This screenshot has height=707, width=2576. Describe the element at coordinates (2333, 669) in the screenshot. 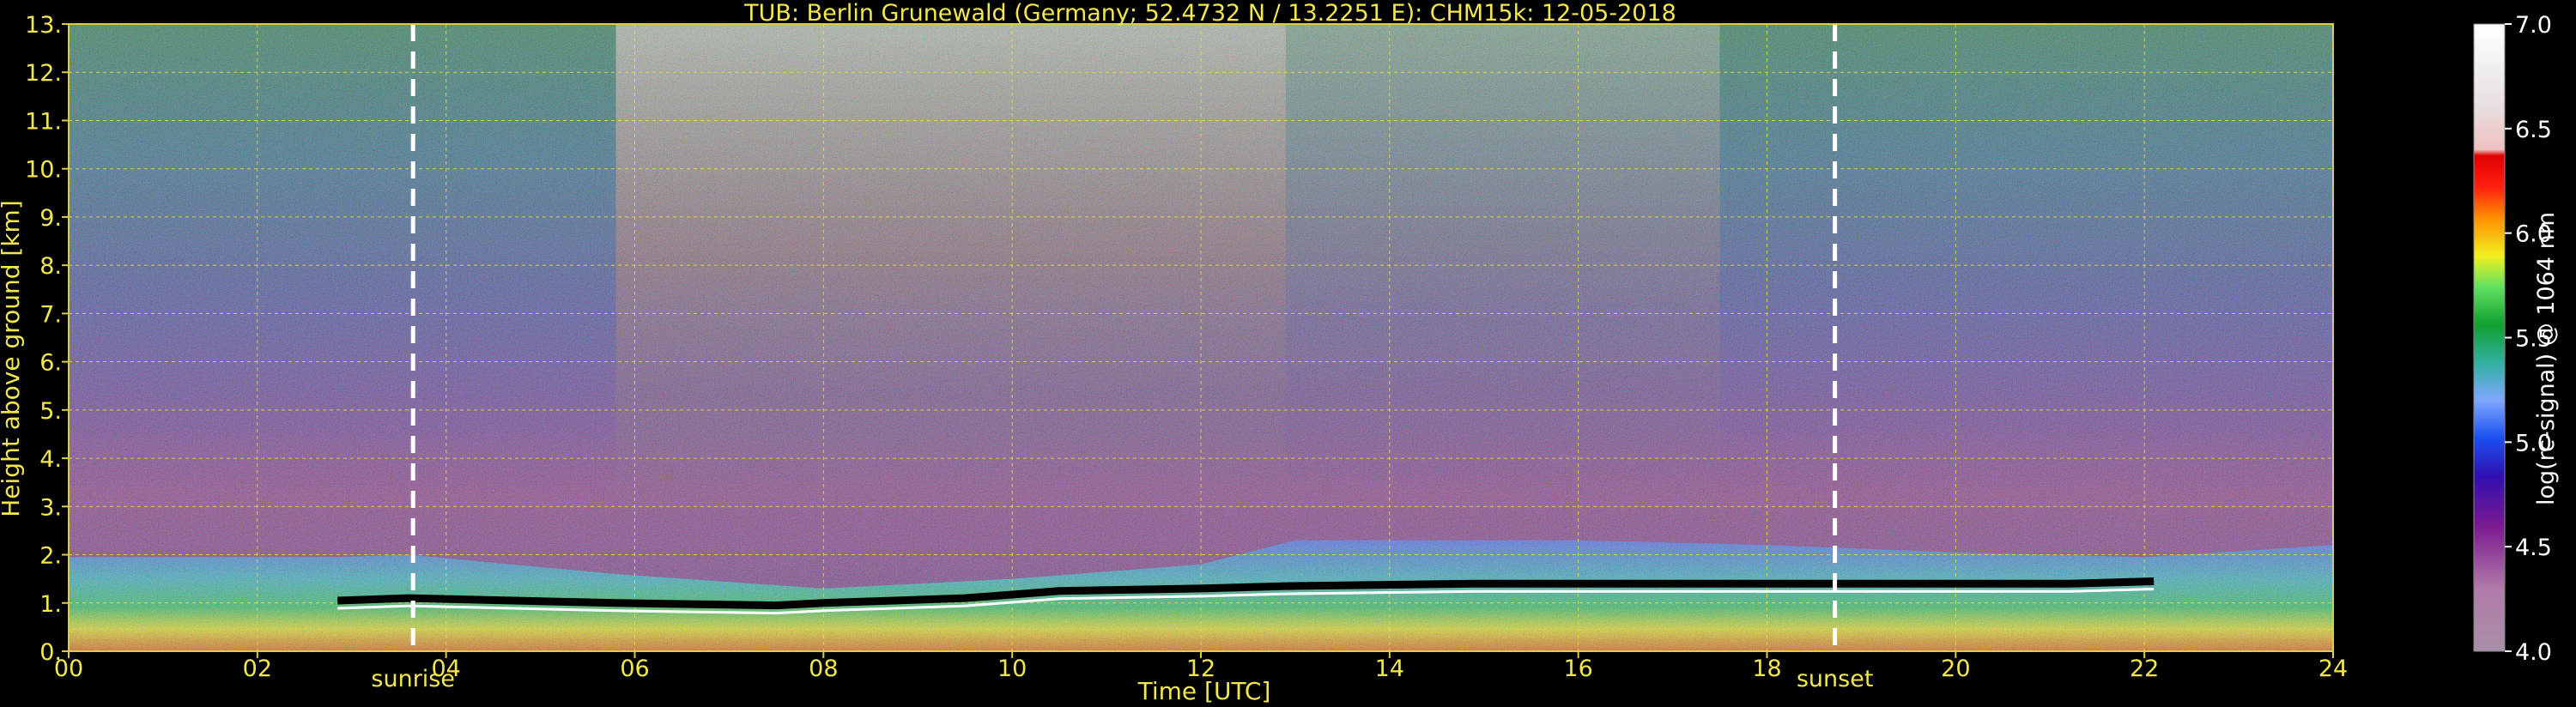

I see `x-tick-label: 24` at that location.